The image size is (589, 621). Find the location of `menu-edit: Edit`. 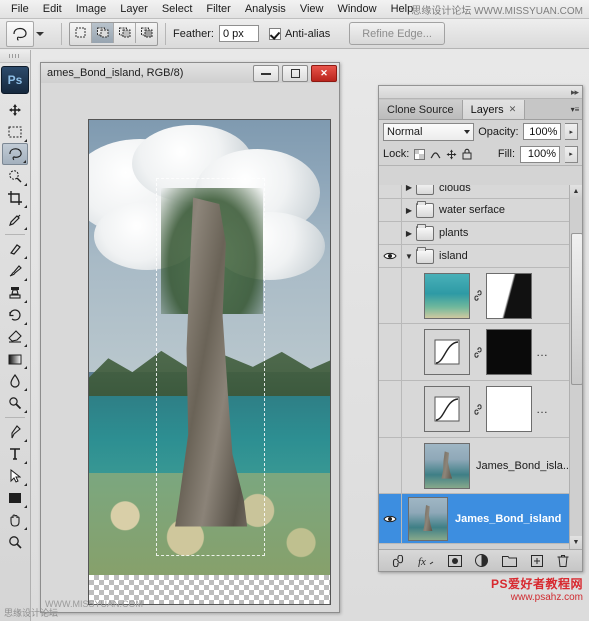

menu-edit: Edit is located at coordinates (52, 9).